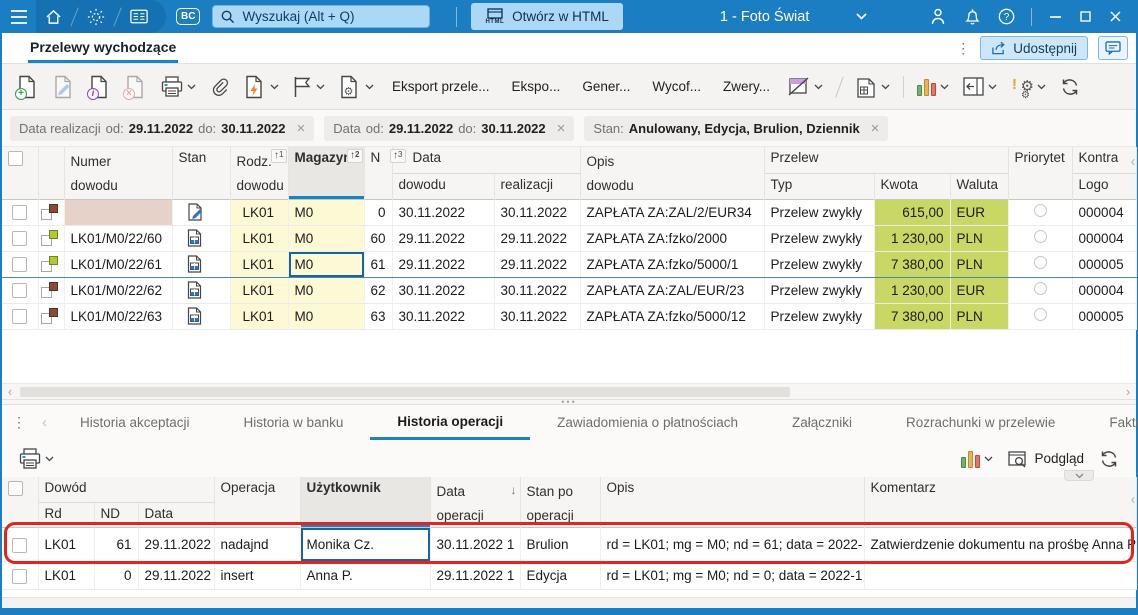  What do you see at coordinates (560, 576) in the screenshot?
I see `cell-stan-po: Edycja` at bounding box center [560, 576].